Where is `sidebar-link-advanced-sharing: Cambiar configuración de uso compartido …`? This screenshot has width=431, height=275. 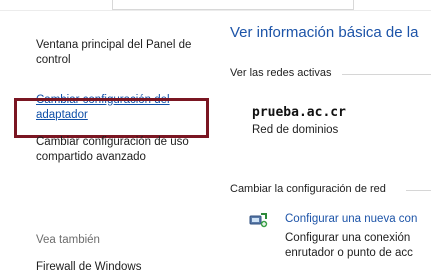 sidebar-link-advanced-sharing: Cambiar configuración de uso compartido … is located at coordinates (121, 150).